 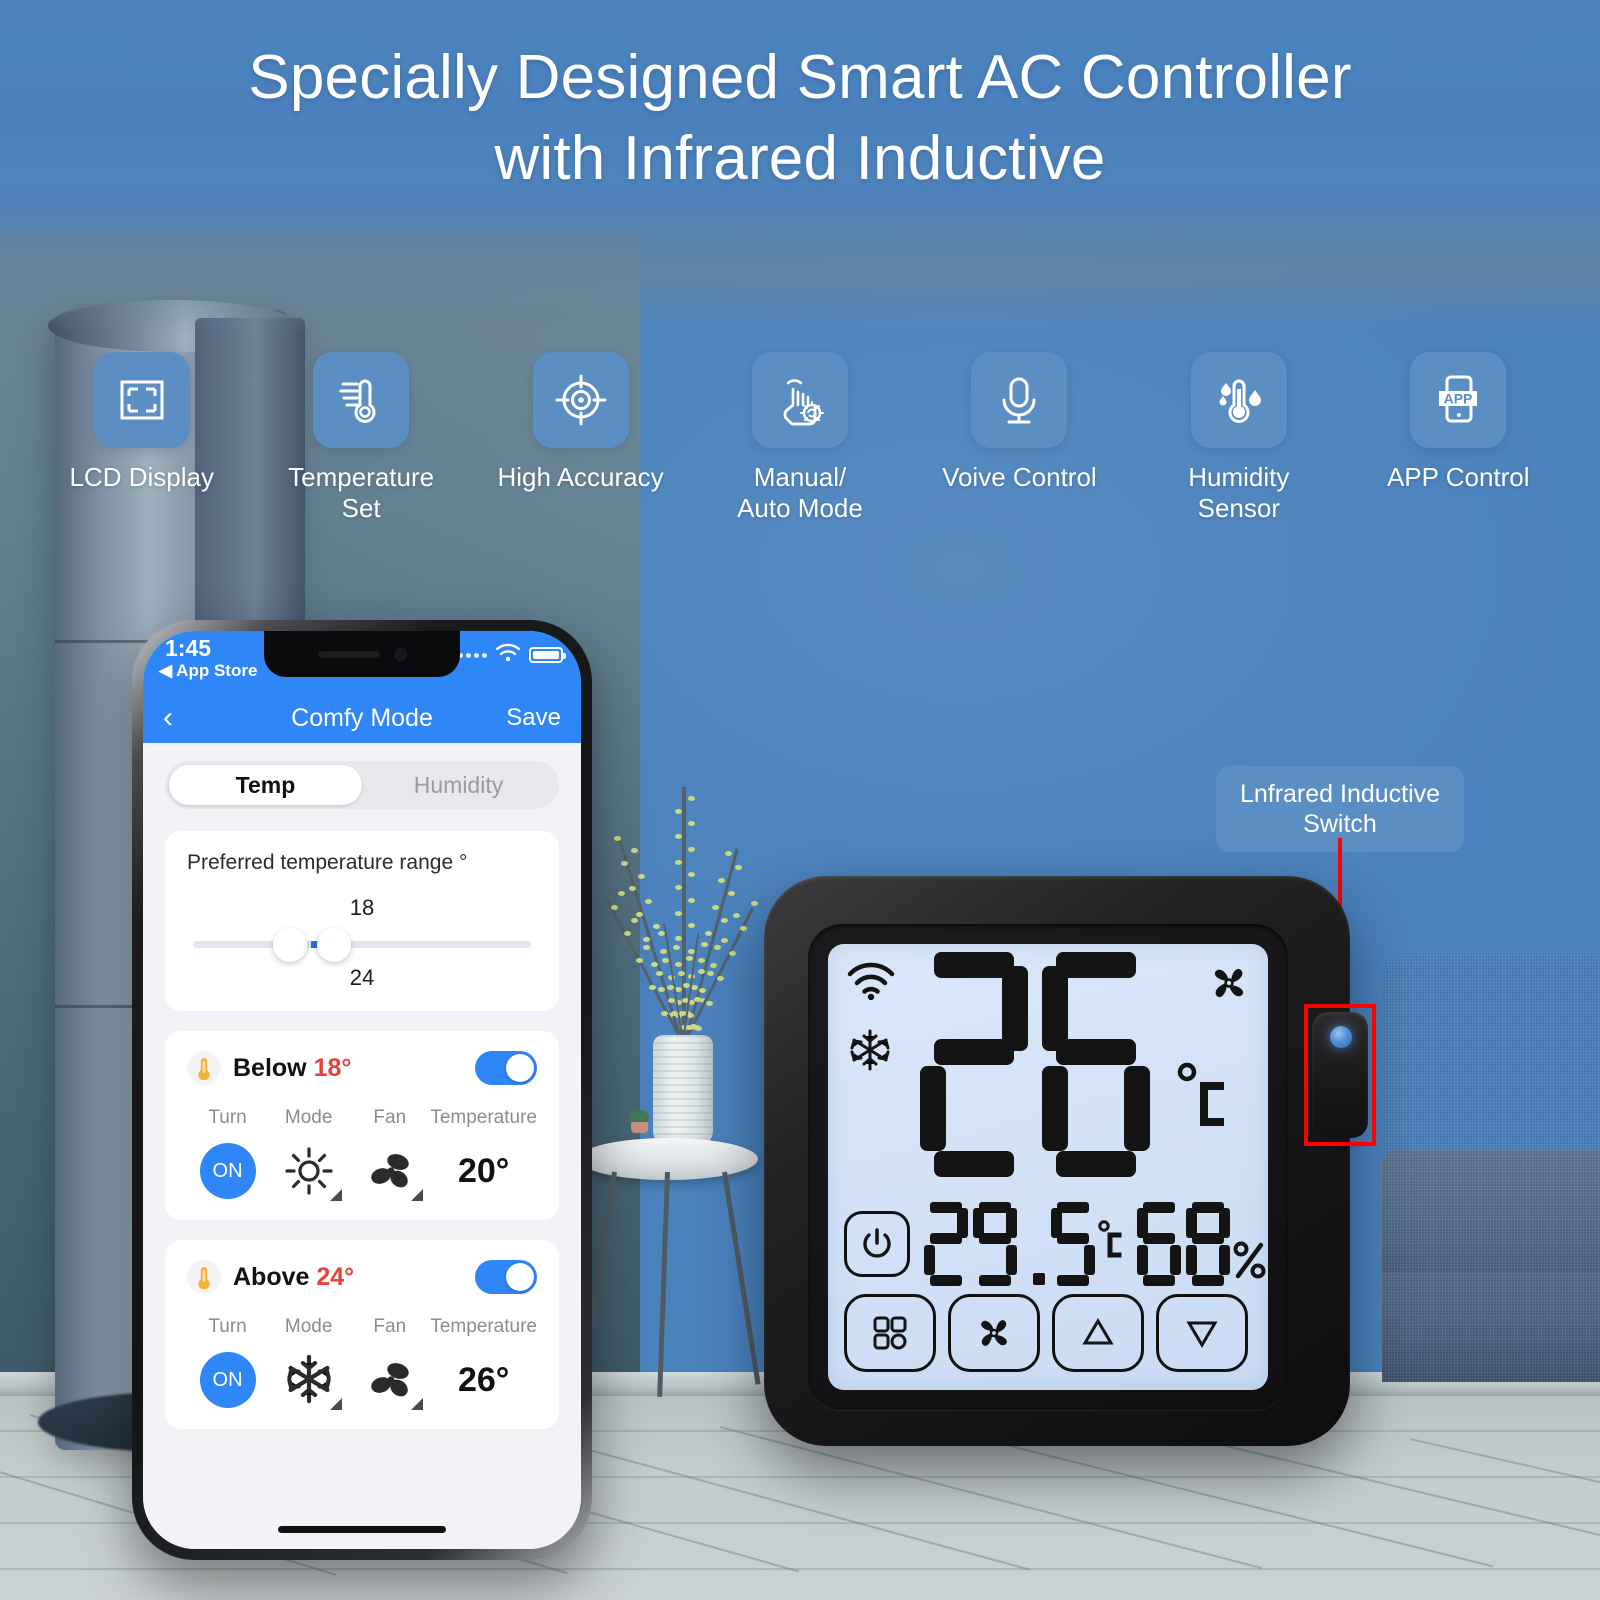 What do you see at coordinates (362, 654) in the screenshot?
I see `phone-notch` at bounding box center [362, 654].